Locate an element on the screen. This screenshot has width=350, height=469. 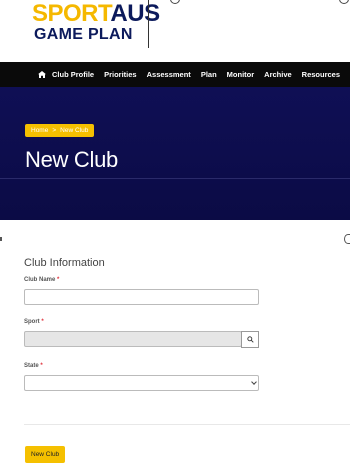
nav-item-priorities: Priorities is located at coordinates (120, 74).